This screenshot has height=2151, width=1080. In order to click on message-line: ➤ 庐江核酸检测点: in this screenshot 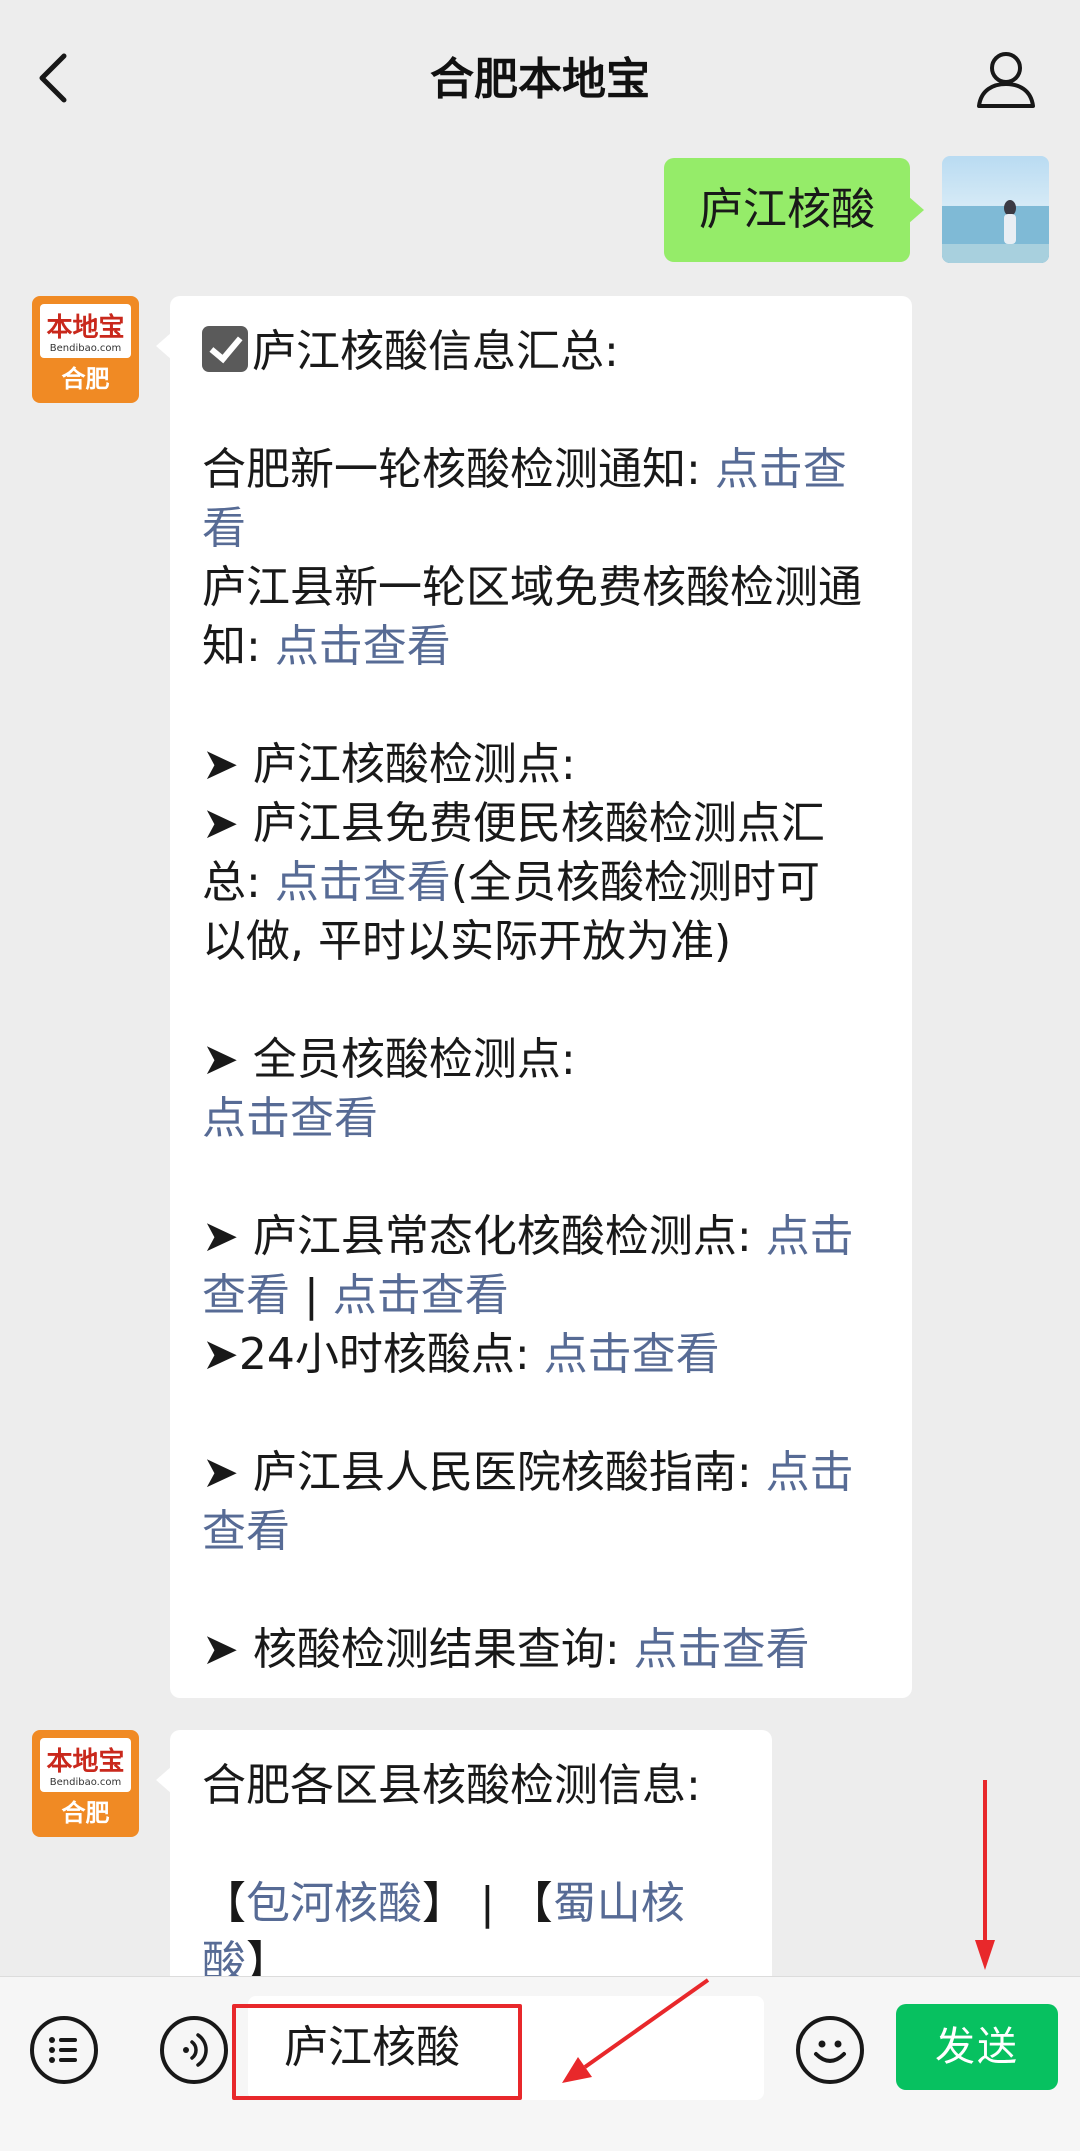, I will do `click(532, 764)`.